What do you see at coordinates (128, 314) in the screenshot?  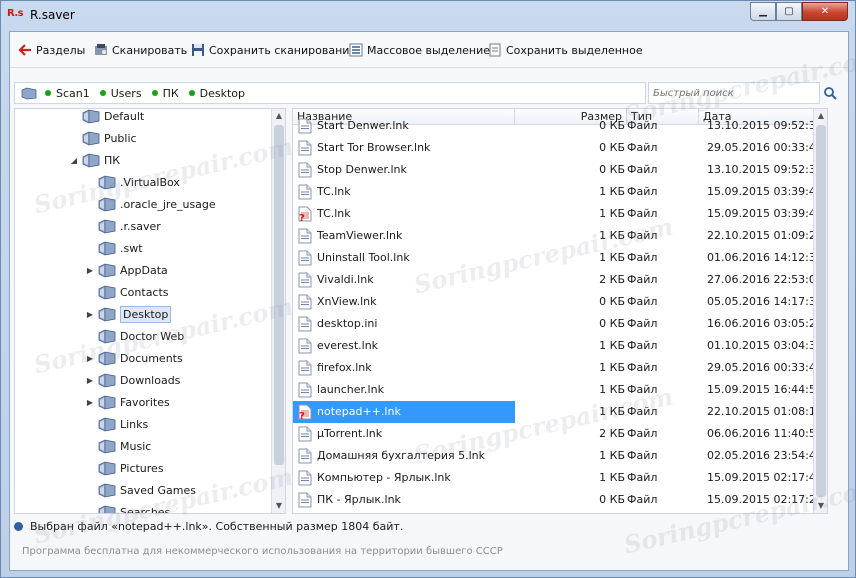 I see `tree-item: ▶ Desktop` at bounding box center [128, 314].